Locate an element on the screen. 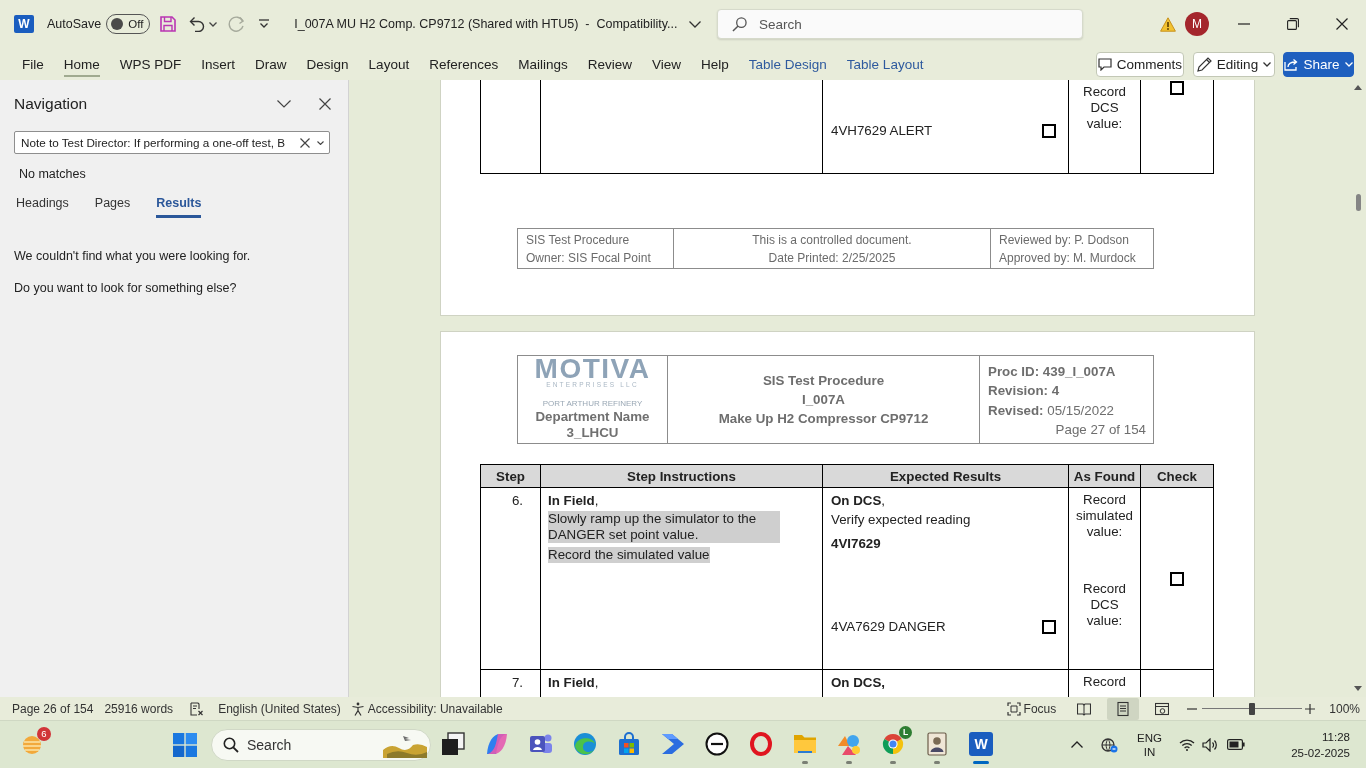 Image resolution: width=1366 pixels, height=768 pixels. notification-badge: 6 is located at coordinates (44, 733).